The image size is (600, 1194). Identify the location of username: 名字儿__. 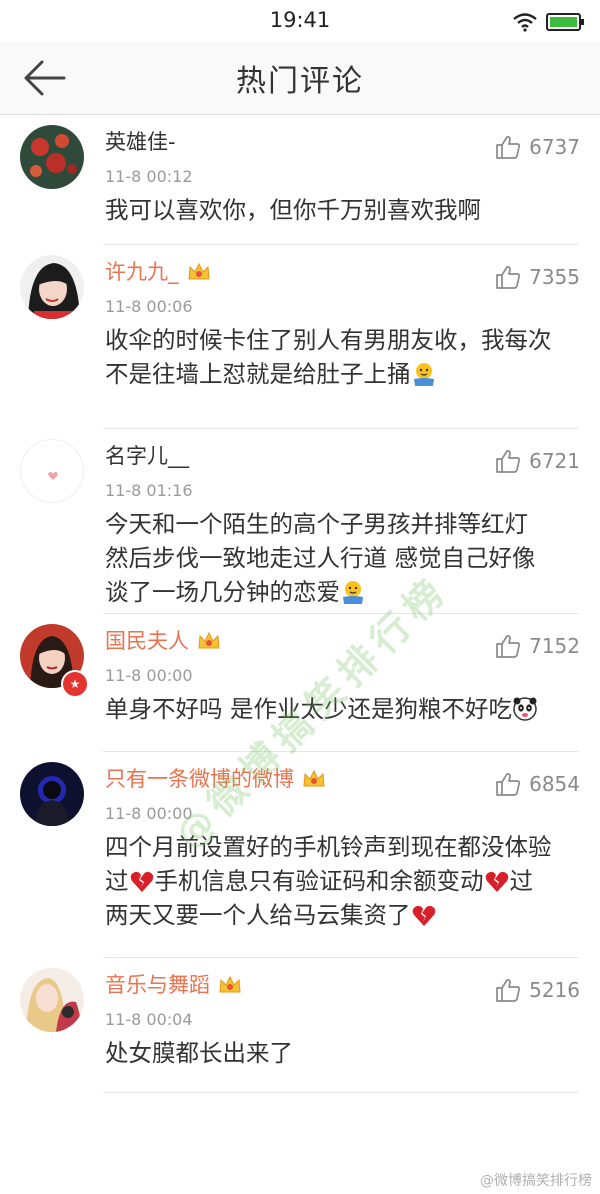
(147, 456).